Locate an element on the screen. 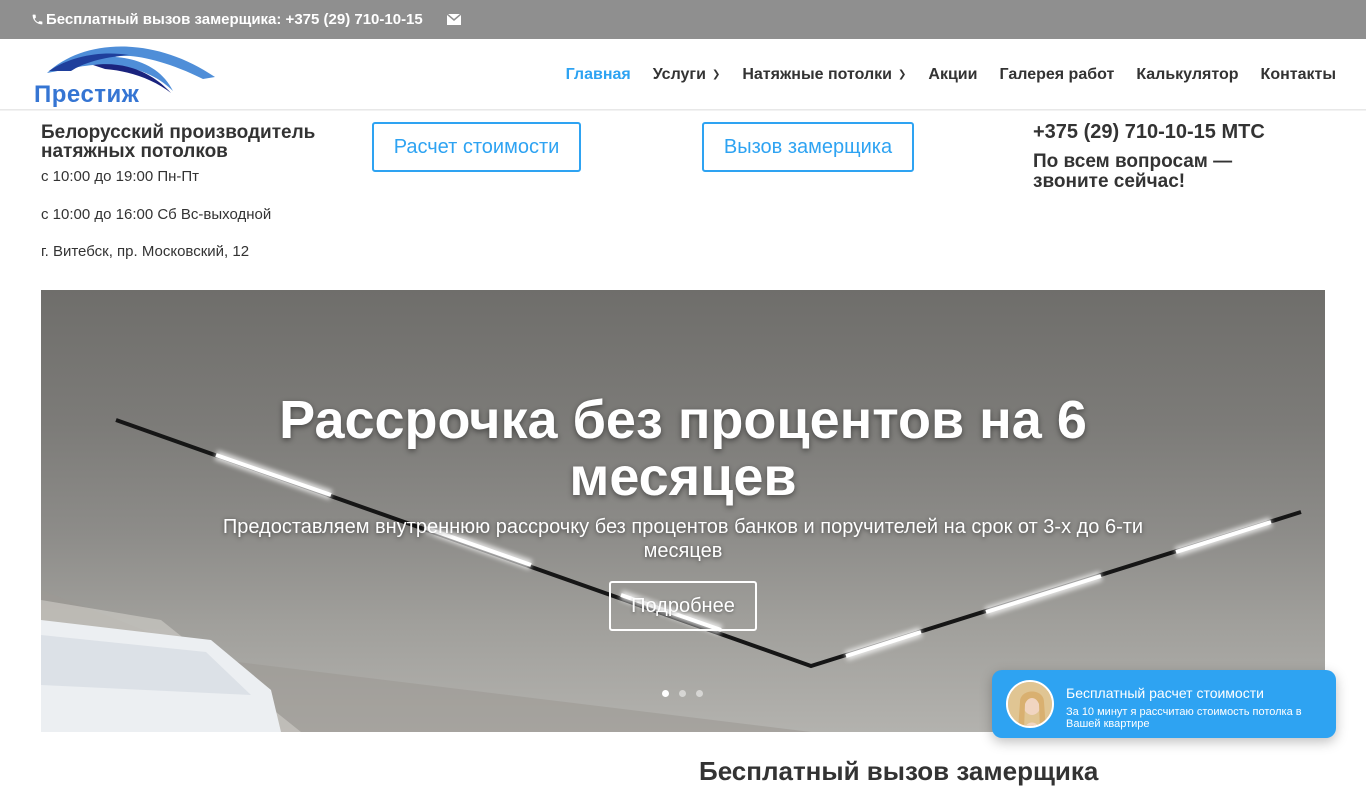  nav-item-label: Галерея работ is located at coordinates (1057, 74).